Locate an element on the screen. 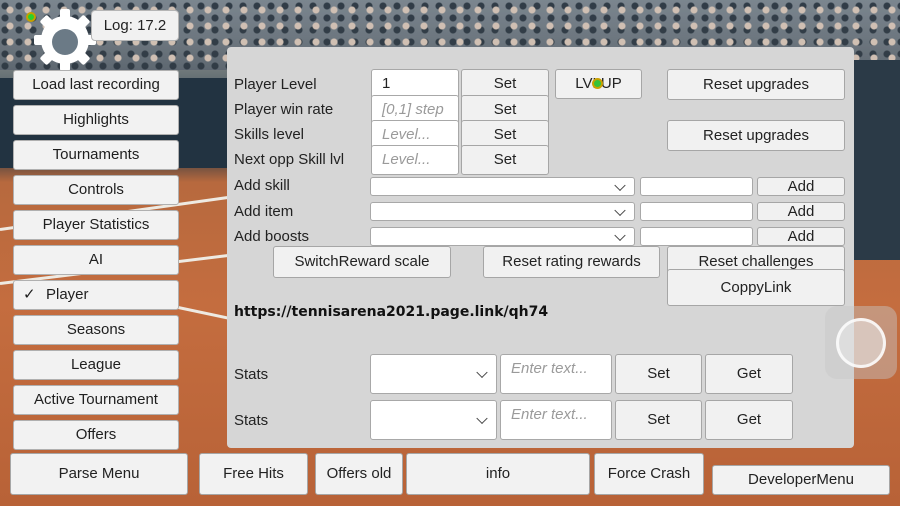  sidebar-item-tournaments: Tournaments is located at coordinates (96, 155).